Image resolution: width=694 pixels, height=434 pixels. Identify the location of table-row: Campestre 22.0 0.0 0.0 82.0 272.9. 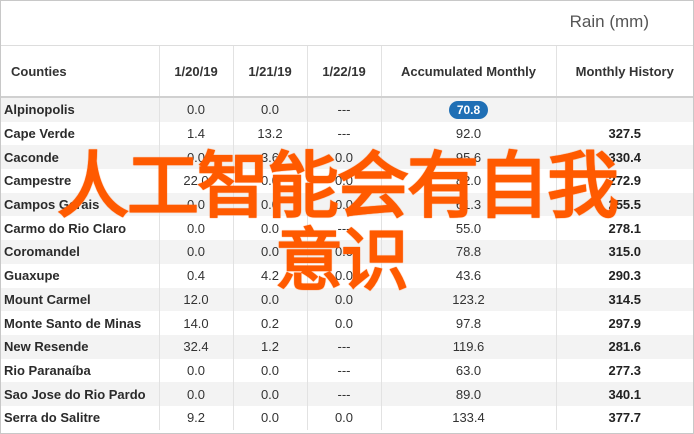
(347, 181).